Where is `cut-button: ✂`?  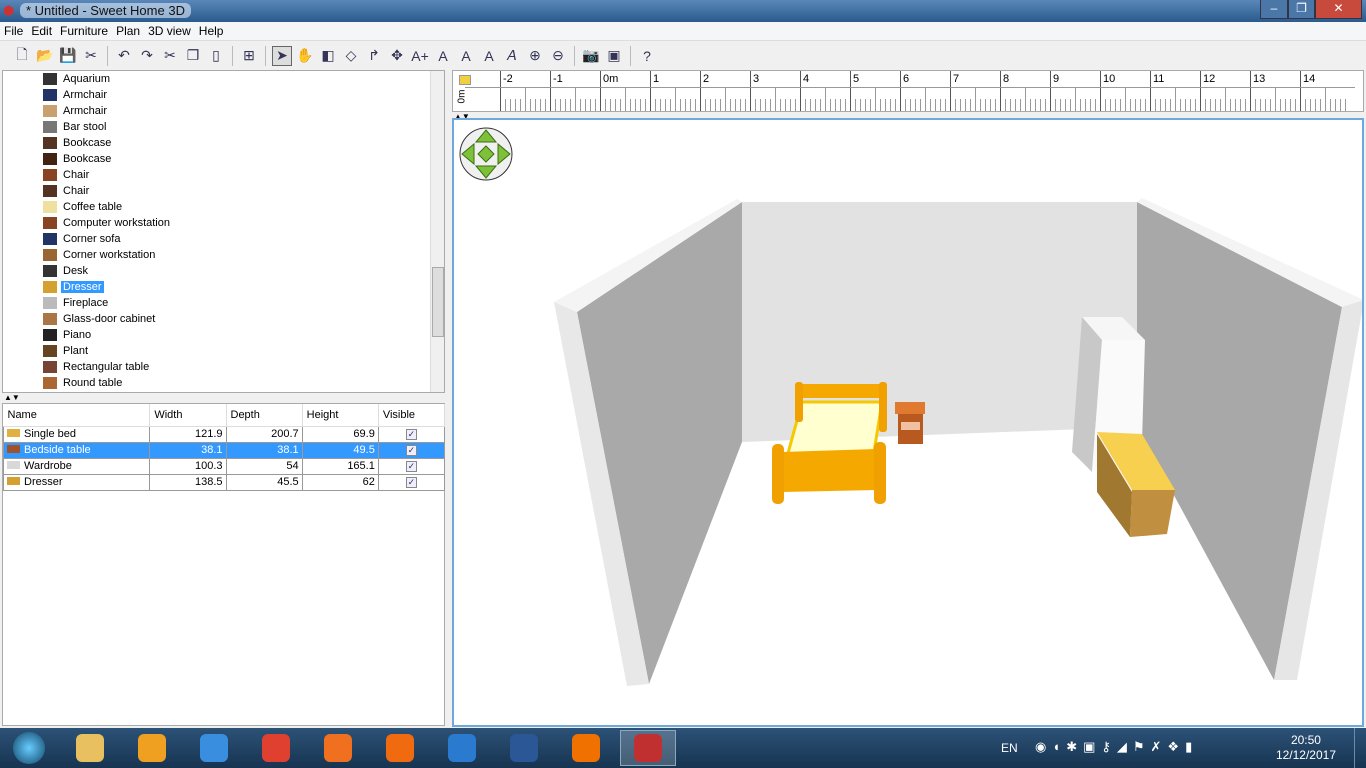 cut-button: ✂ is located at coordinates (170, 56).